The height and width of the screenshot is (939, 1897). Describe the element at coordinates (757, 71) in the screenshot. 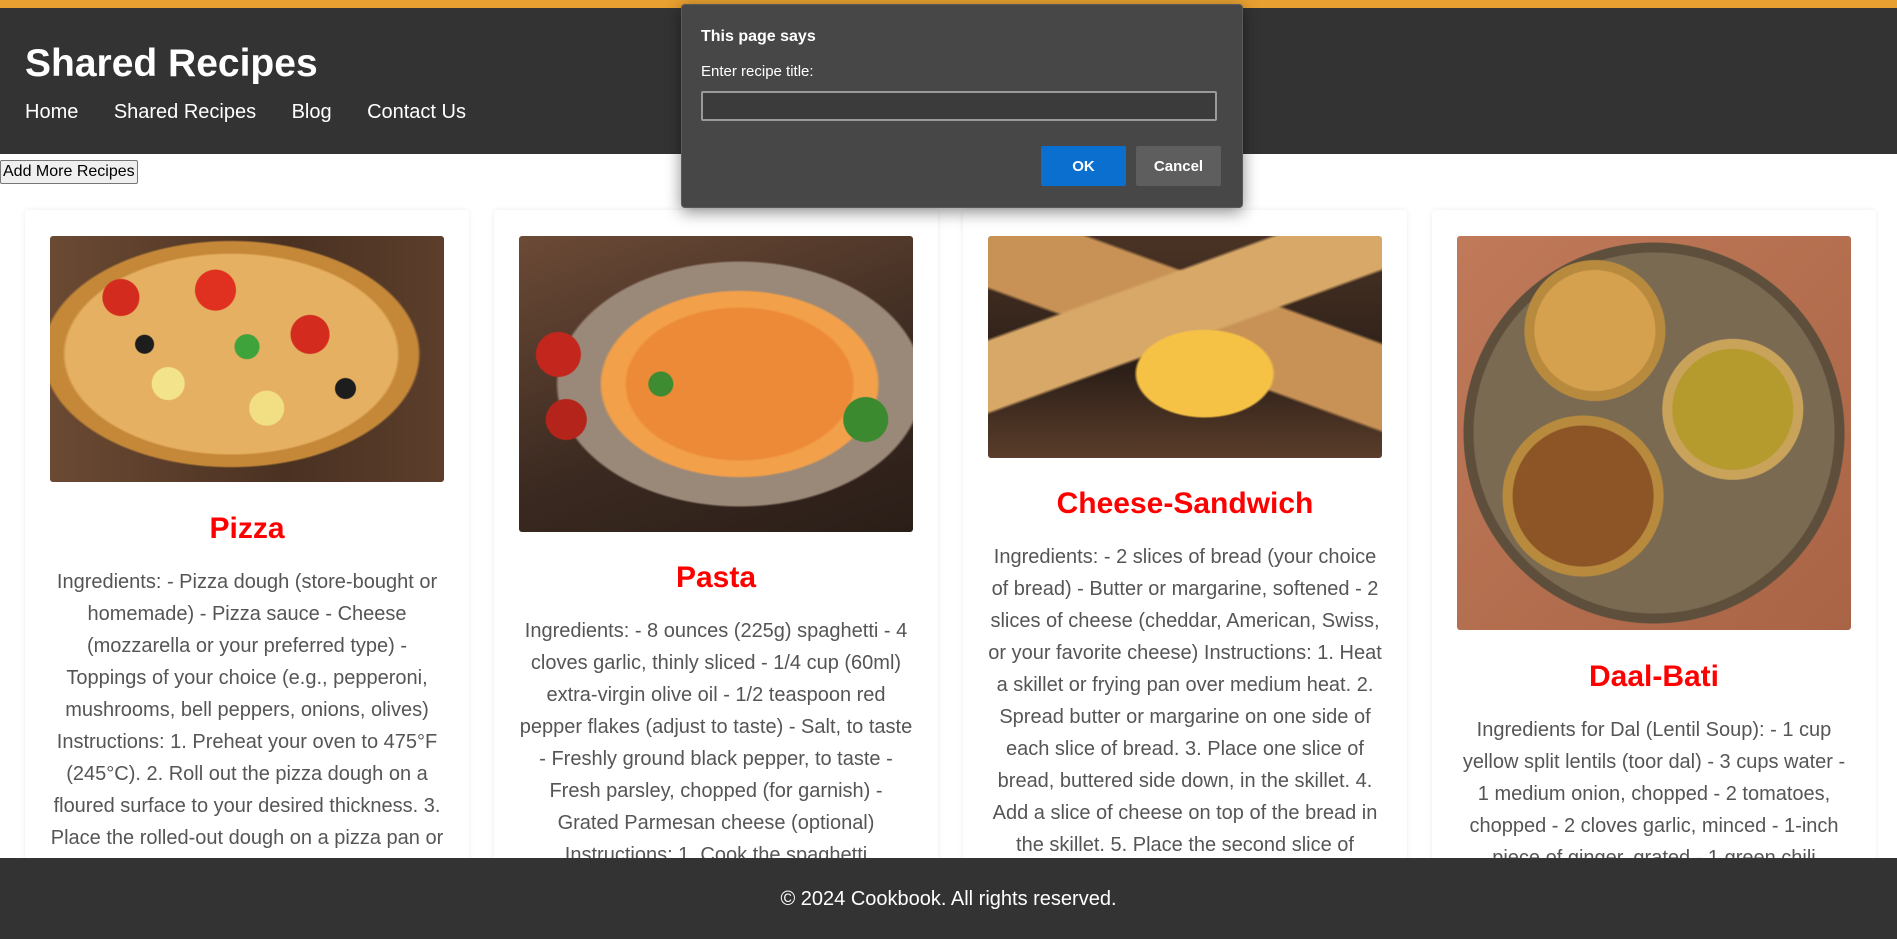

I see `dialog-message: Enter recipe title:` at that location.